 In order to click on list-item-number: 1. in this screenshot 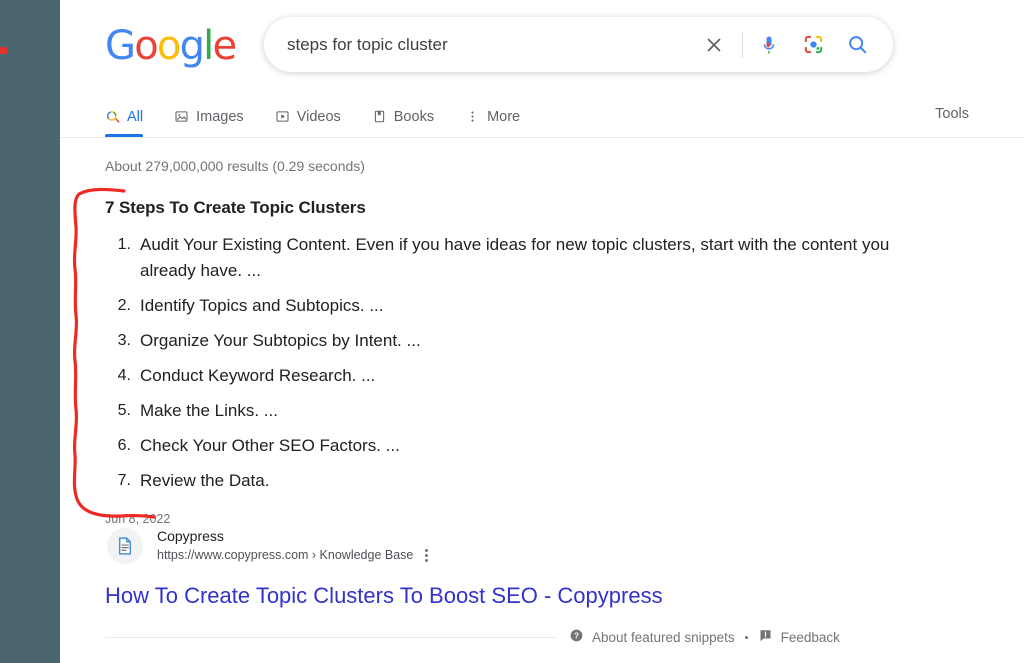, I will do `click(124, 244)`.